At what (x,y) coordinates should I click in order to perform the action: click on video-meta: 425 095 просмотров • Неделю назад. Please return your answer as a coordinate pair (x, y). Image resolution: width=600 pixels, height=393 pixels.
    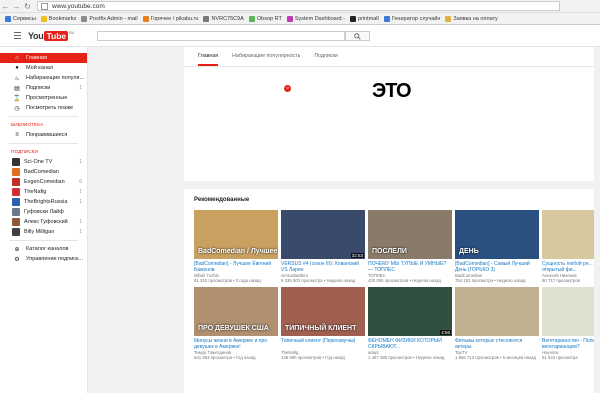
    Looking at the image, I should click on (410, 280).